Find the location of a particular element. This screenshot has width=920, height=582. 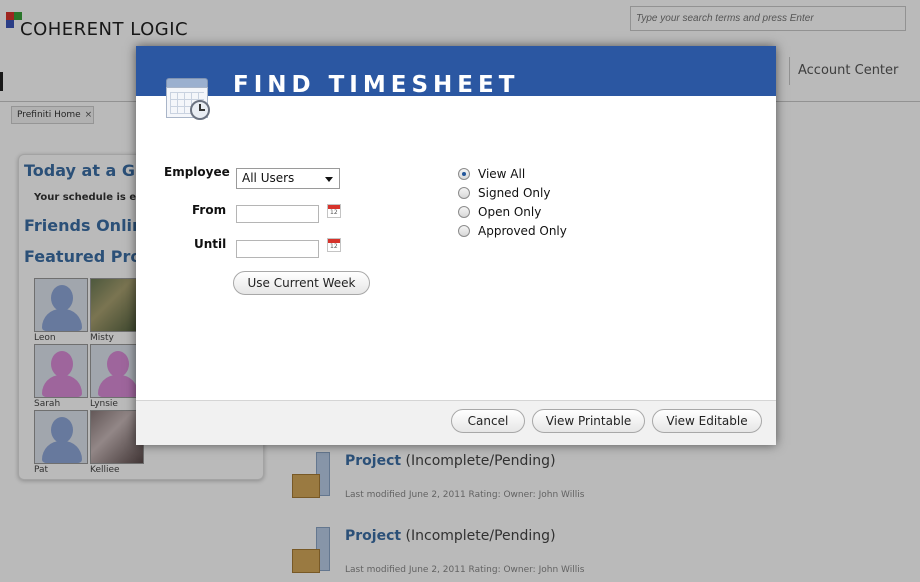

caret-down-icon is located at coordinates (329, 179).